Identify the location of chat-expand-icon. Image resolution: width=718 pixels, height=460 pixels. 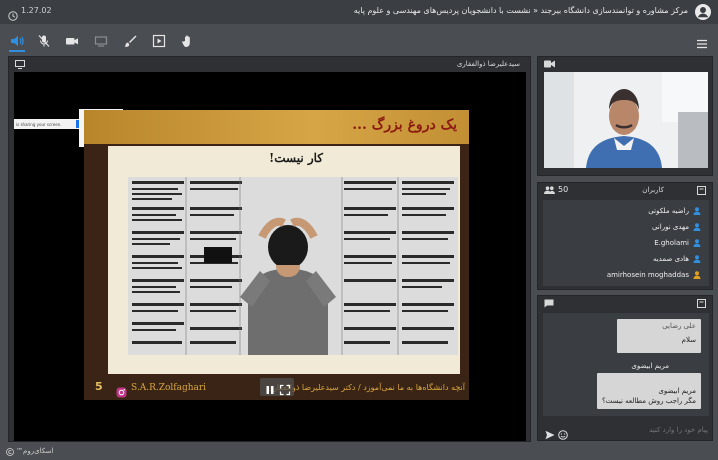
(701, 303).